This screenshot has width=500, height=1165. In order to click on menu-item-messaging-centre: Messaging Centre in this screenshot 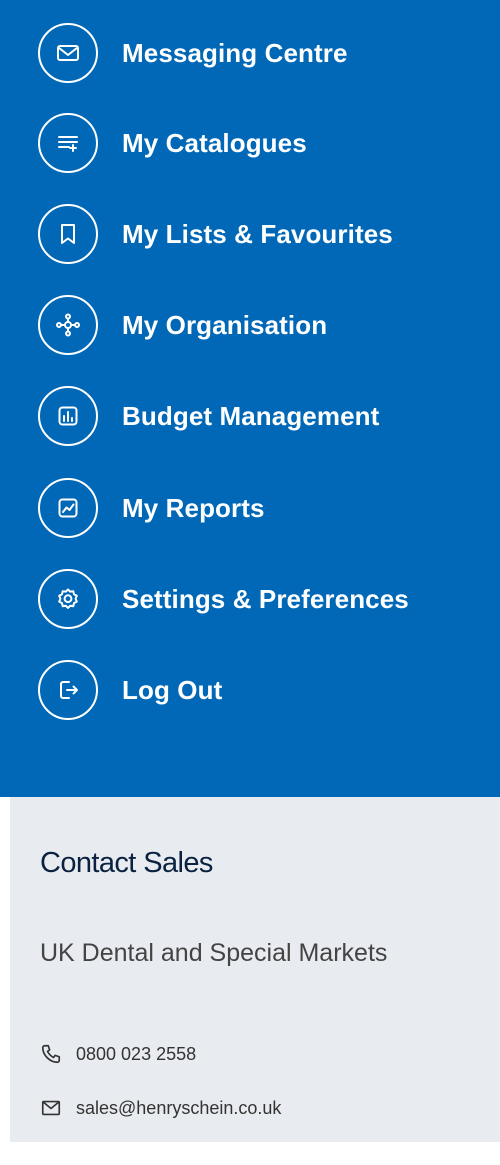, I will do `click(250, 53)`.